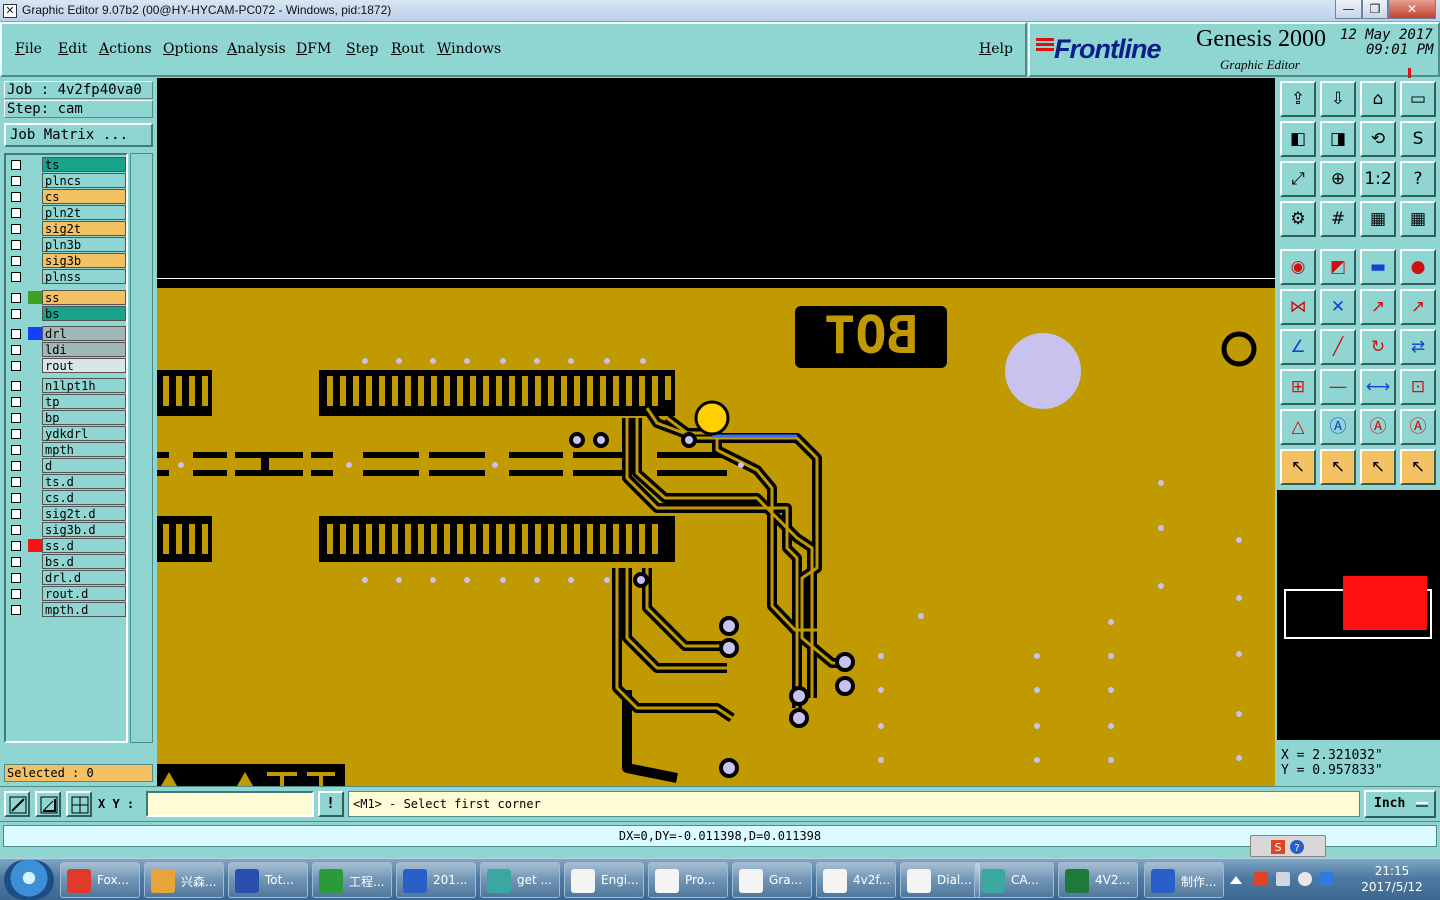  I want to click on layer-row: tp, so click(67, 401).